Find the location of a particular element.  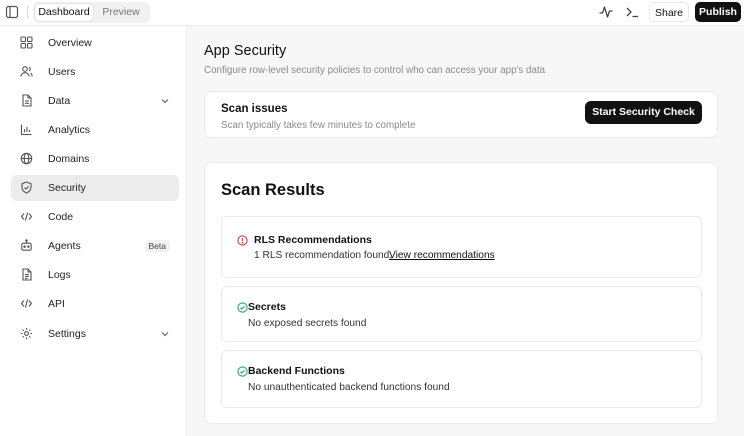

share-button: Share is located at coordinates (669, 12).